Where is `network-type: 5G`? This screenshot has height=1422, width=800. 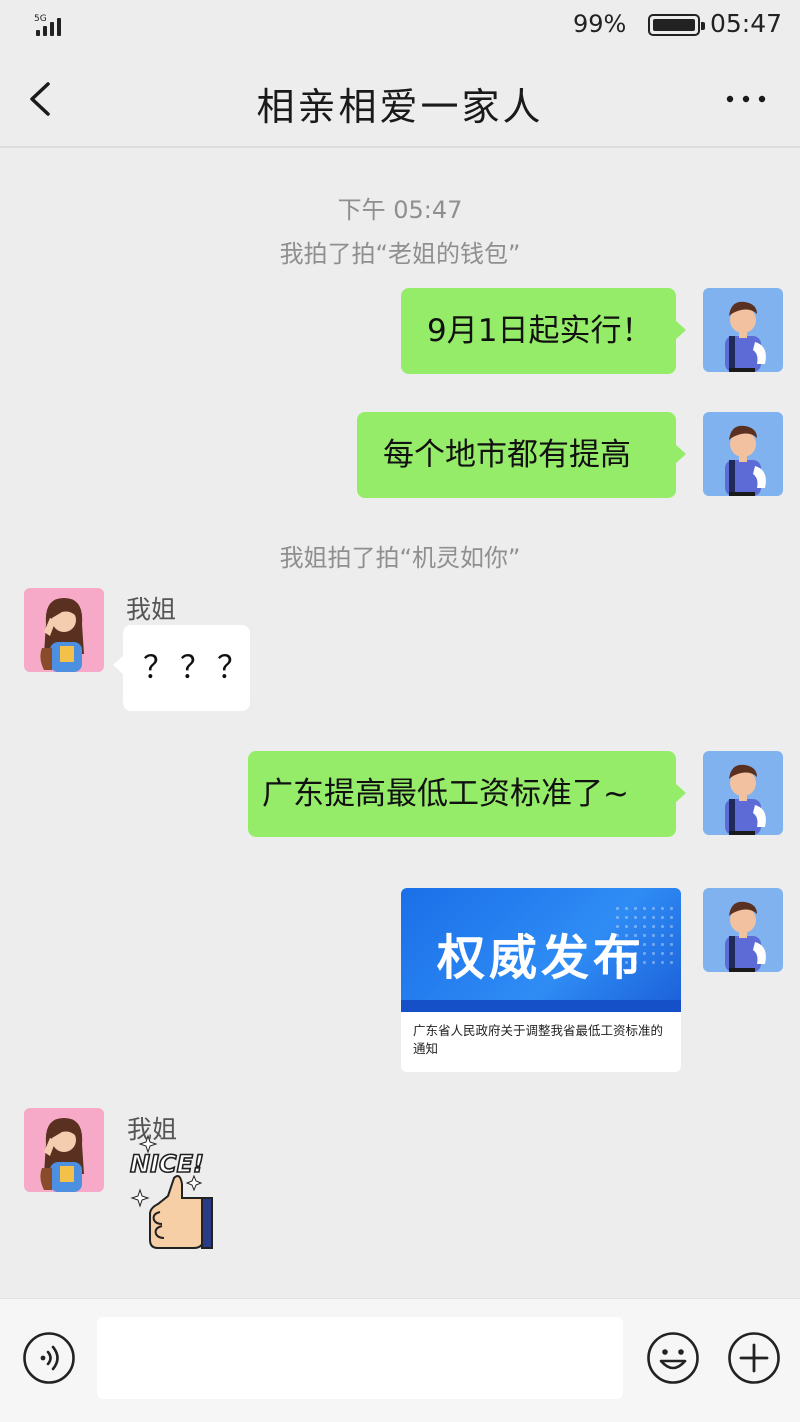
network-type: 5G is located at coordinates (40, 19).